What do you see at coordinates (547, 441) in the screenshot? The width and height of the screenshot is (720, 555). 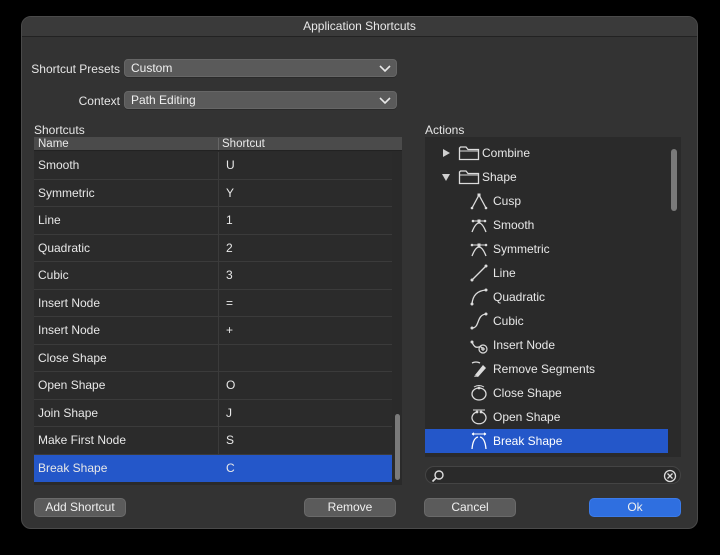 I see `tree-item-break-shape: Break Shape` at bounding box center [547, 441].